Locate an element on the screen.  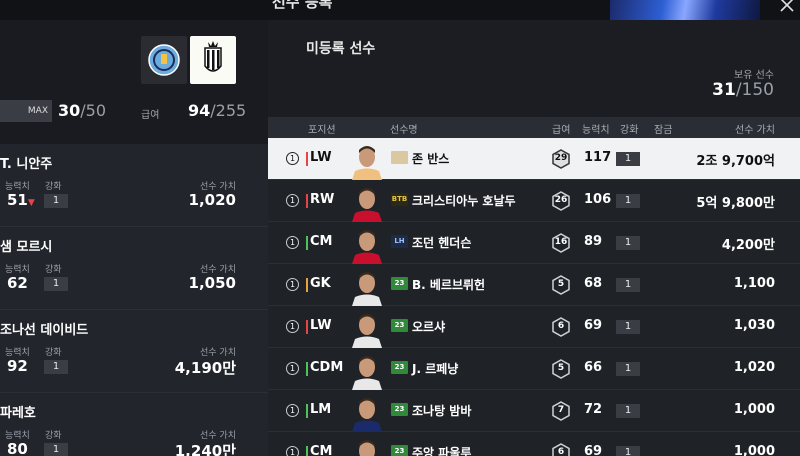
registered-count: 30/50 is located at coordinates (82, 111).